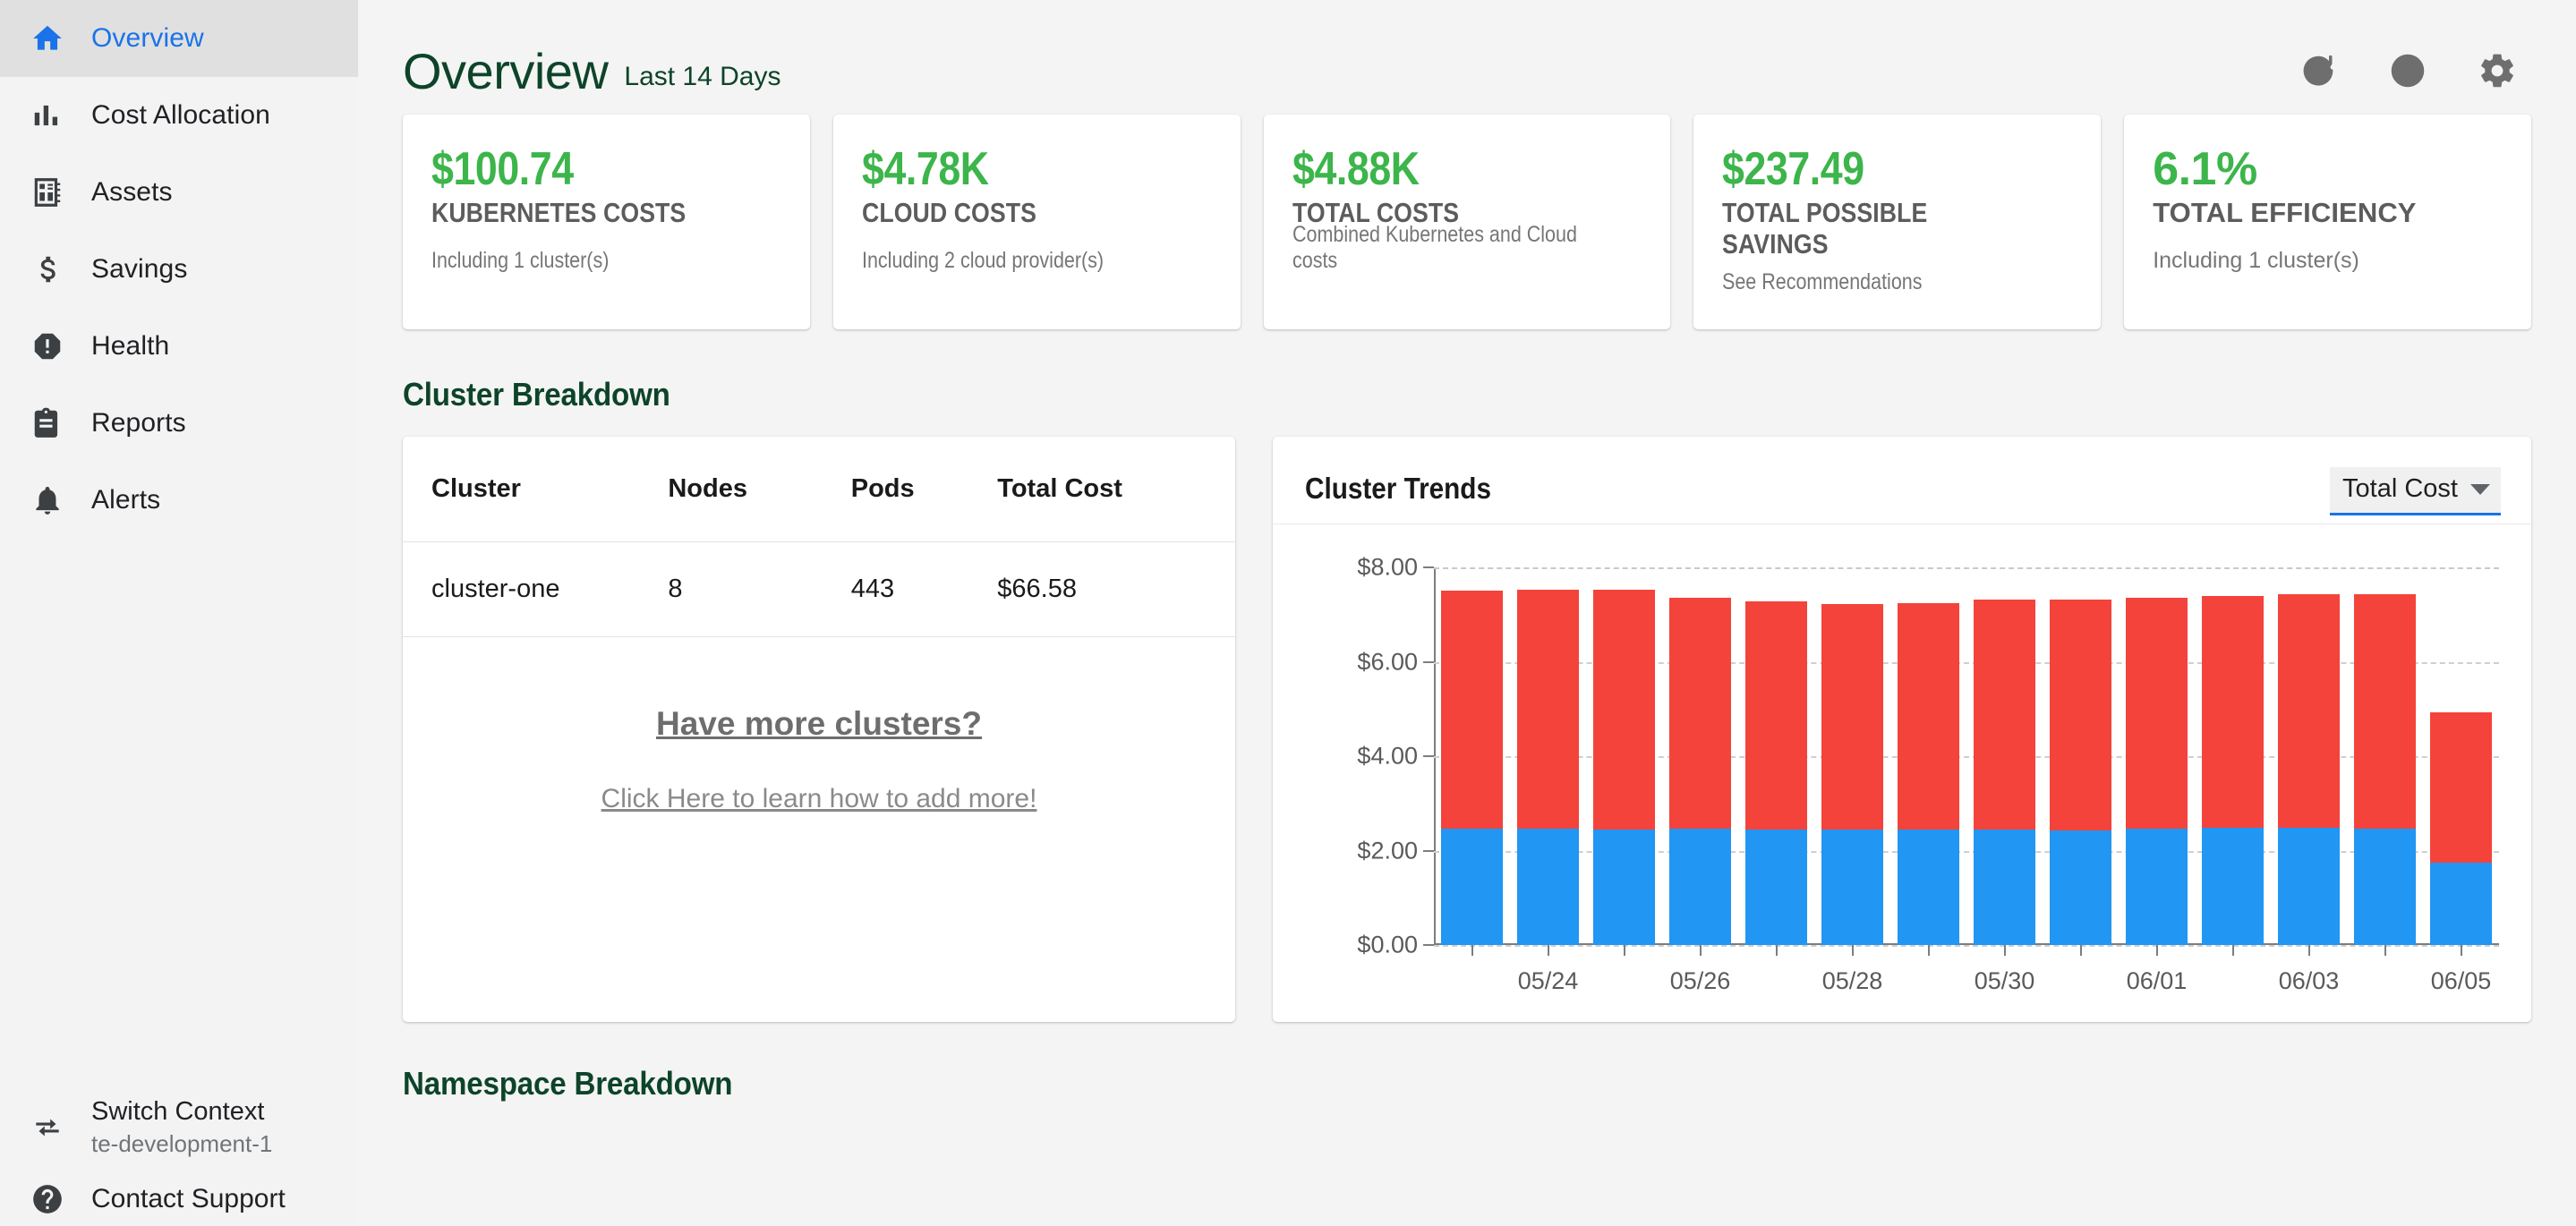  Describe the element at coordinates (2497, 70) in the screenshot. I see `gear-icon` at that location.